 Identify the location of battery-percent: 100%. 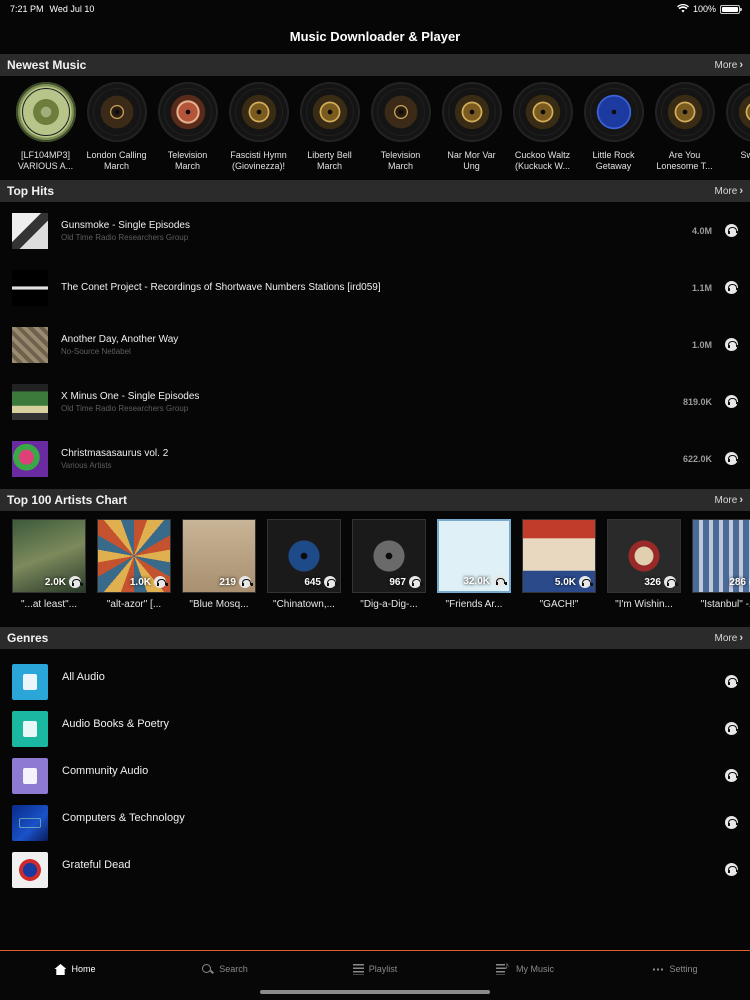
(704, 9).